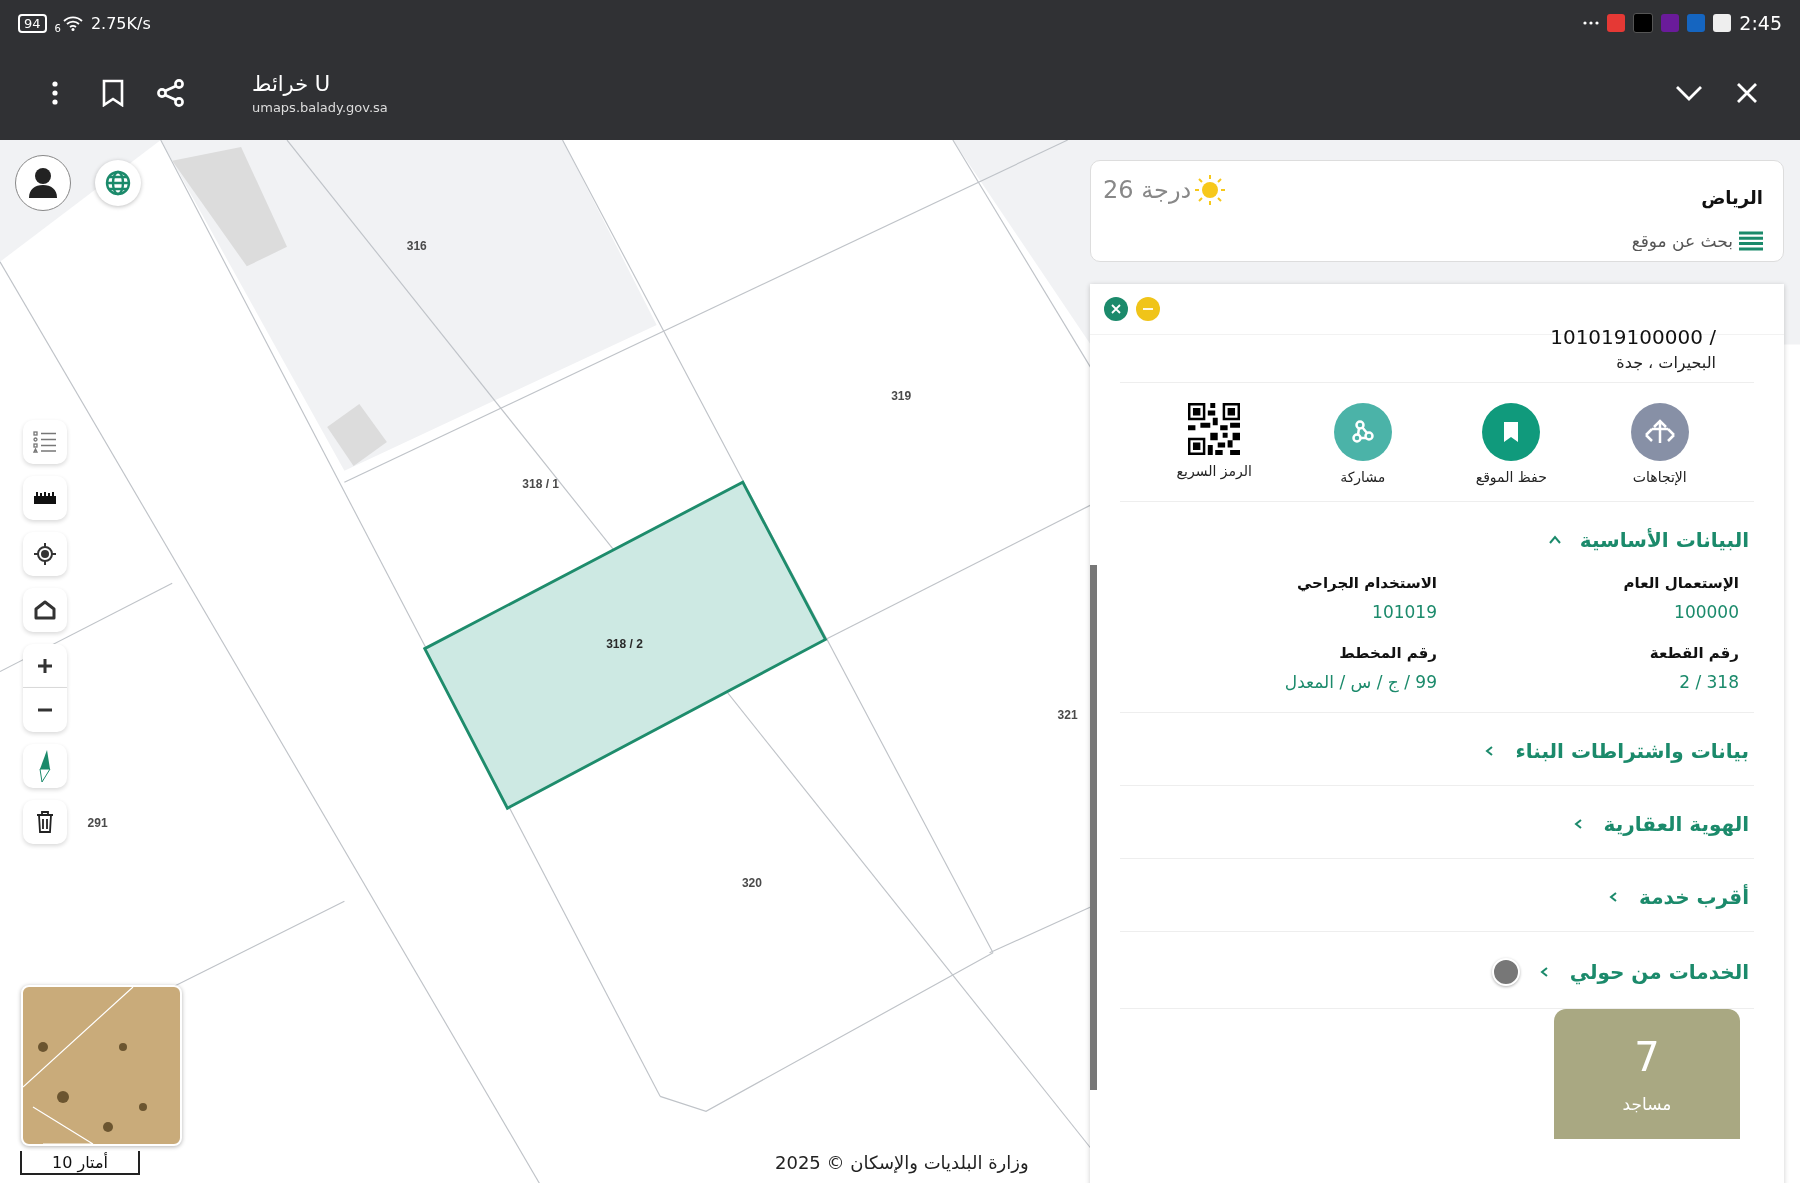 Image resolution: width=1800 pixels, height=1183 pixels. Describe the element at coordinates (1633, 336) in the screenshot. I see `parcel-id: / 101019100000` at that location.